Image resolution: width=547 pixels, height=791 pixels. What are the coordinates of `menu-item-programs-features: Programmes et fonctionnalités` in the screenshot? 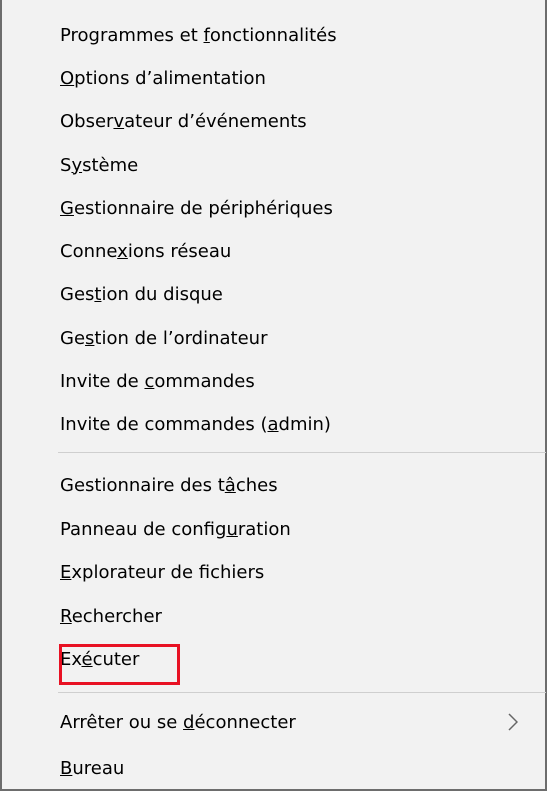 It's located at (300, 35).